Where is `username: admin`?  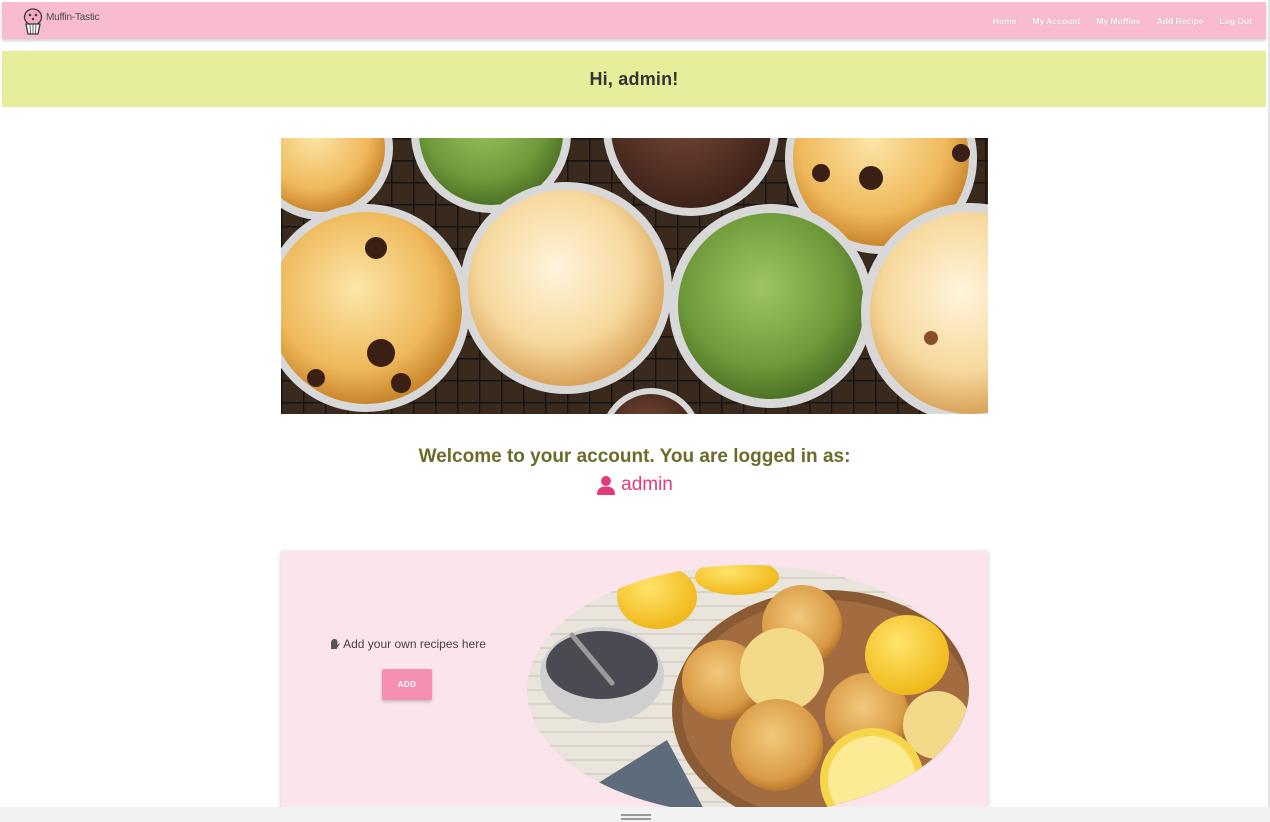
username: admin is located at coordinates (647, 484).